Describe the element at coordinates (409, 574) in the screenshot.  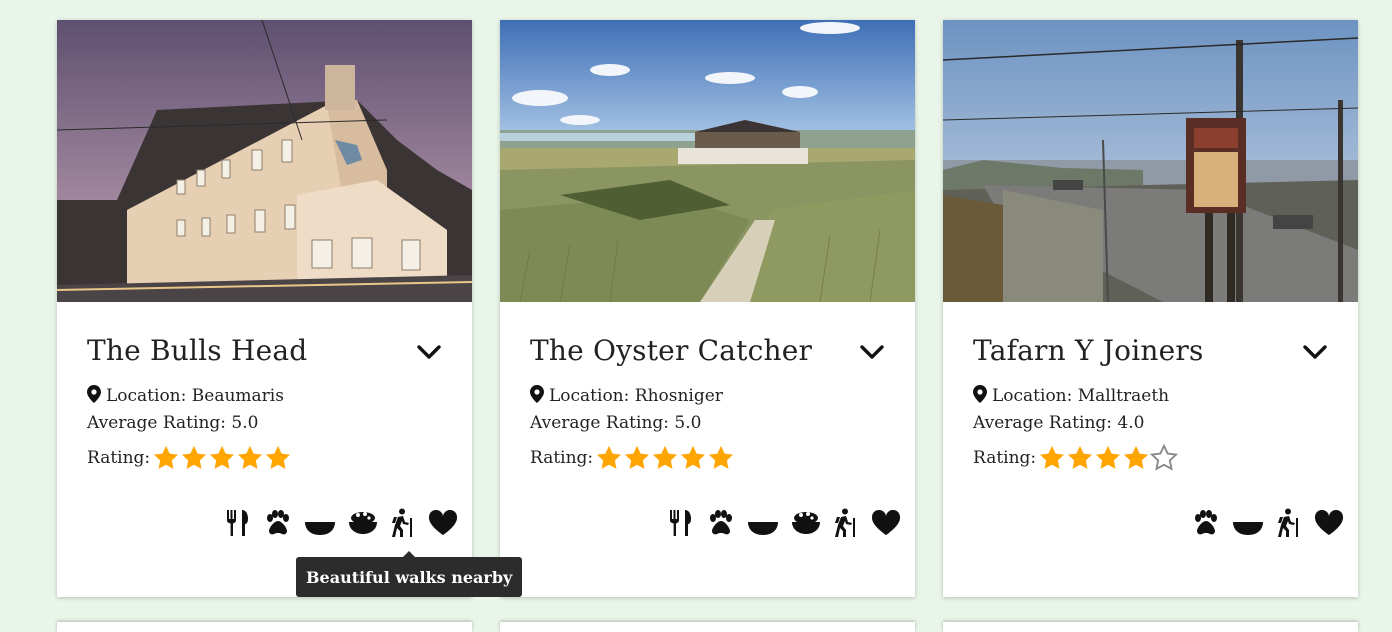
I see `tooltip: Beautiful walks nearby` at that location.